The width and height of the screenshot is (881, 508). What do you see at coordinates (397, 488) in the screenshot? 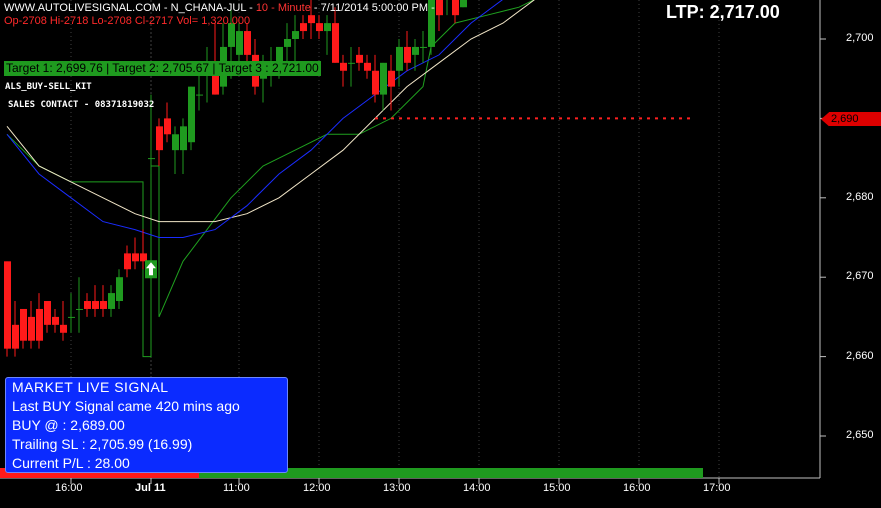
I see `x-tick-label: 13:00` at bounding box center [397, 488].